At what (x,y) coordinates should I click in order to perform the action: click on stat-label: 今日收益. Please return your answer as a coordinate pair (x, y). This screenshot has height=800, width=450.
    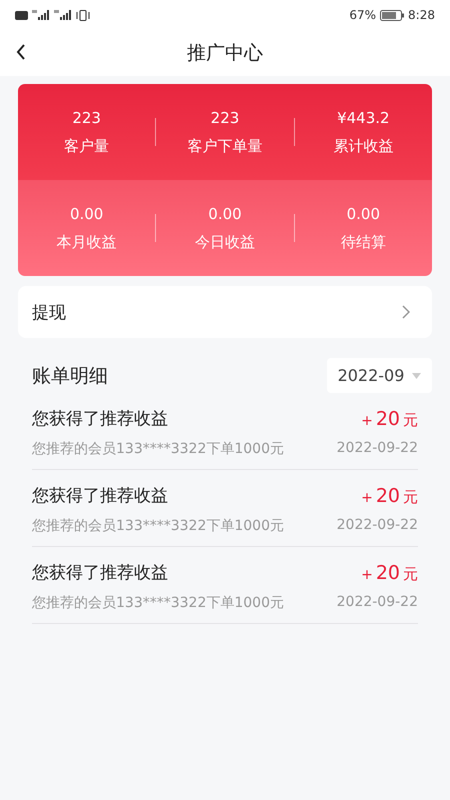
    Looking at the image, I should click on (224, 242).